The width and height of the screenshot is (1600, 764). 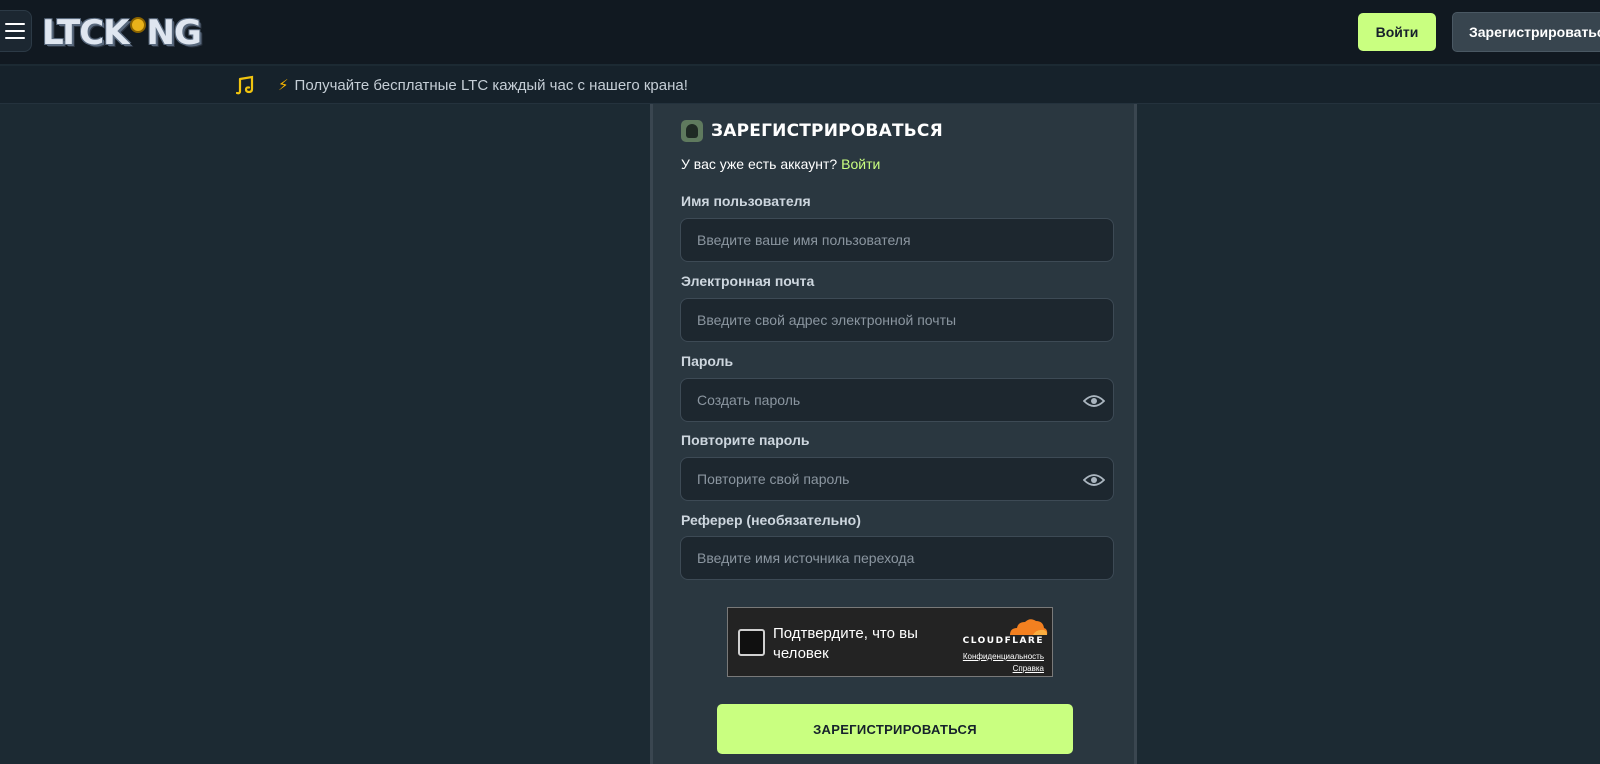 I want to click on email-input, so click(x=897, y=320).